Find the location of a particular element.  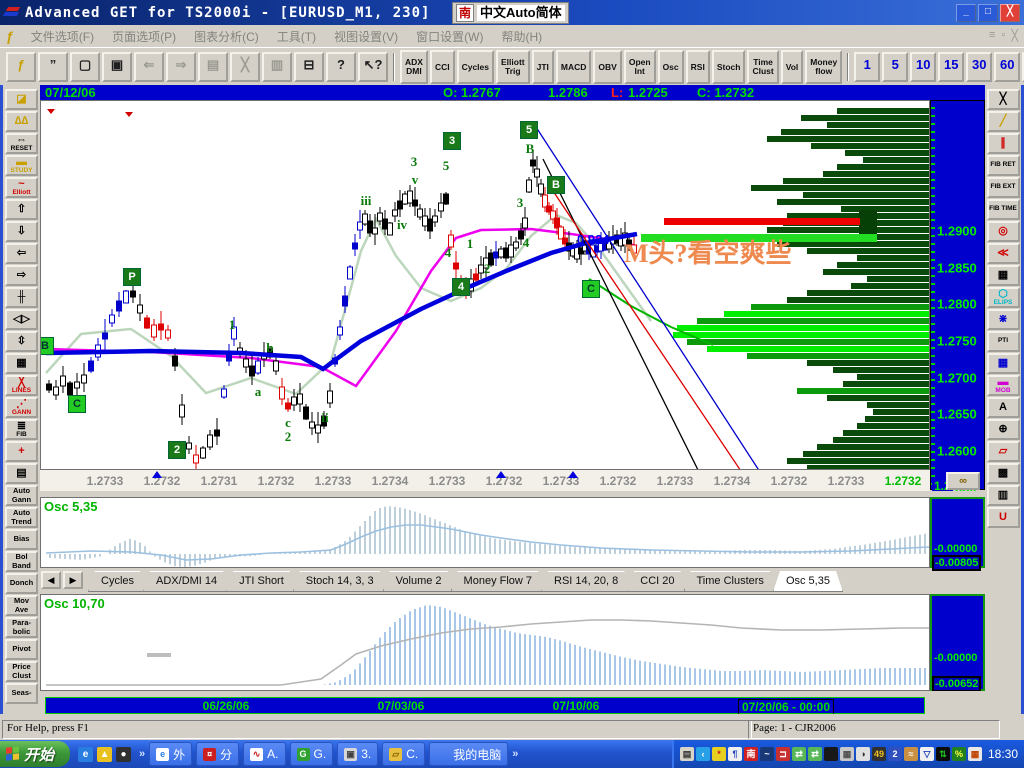

media-quicklaunch-icon: ▲ is located at coordinates (105, 754).